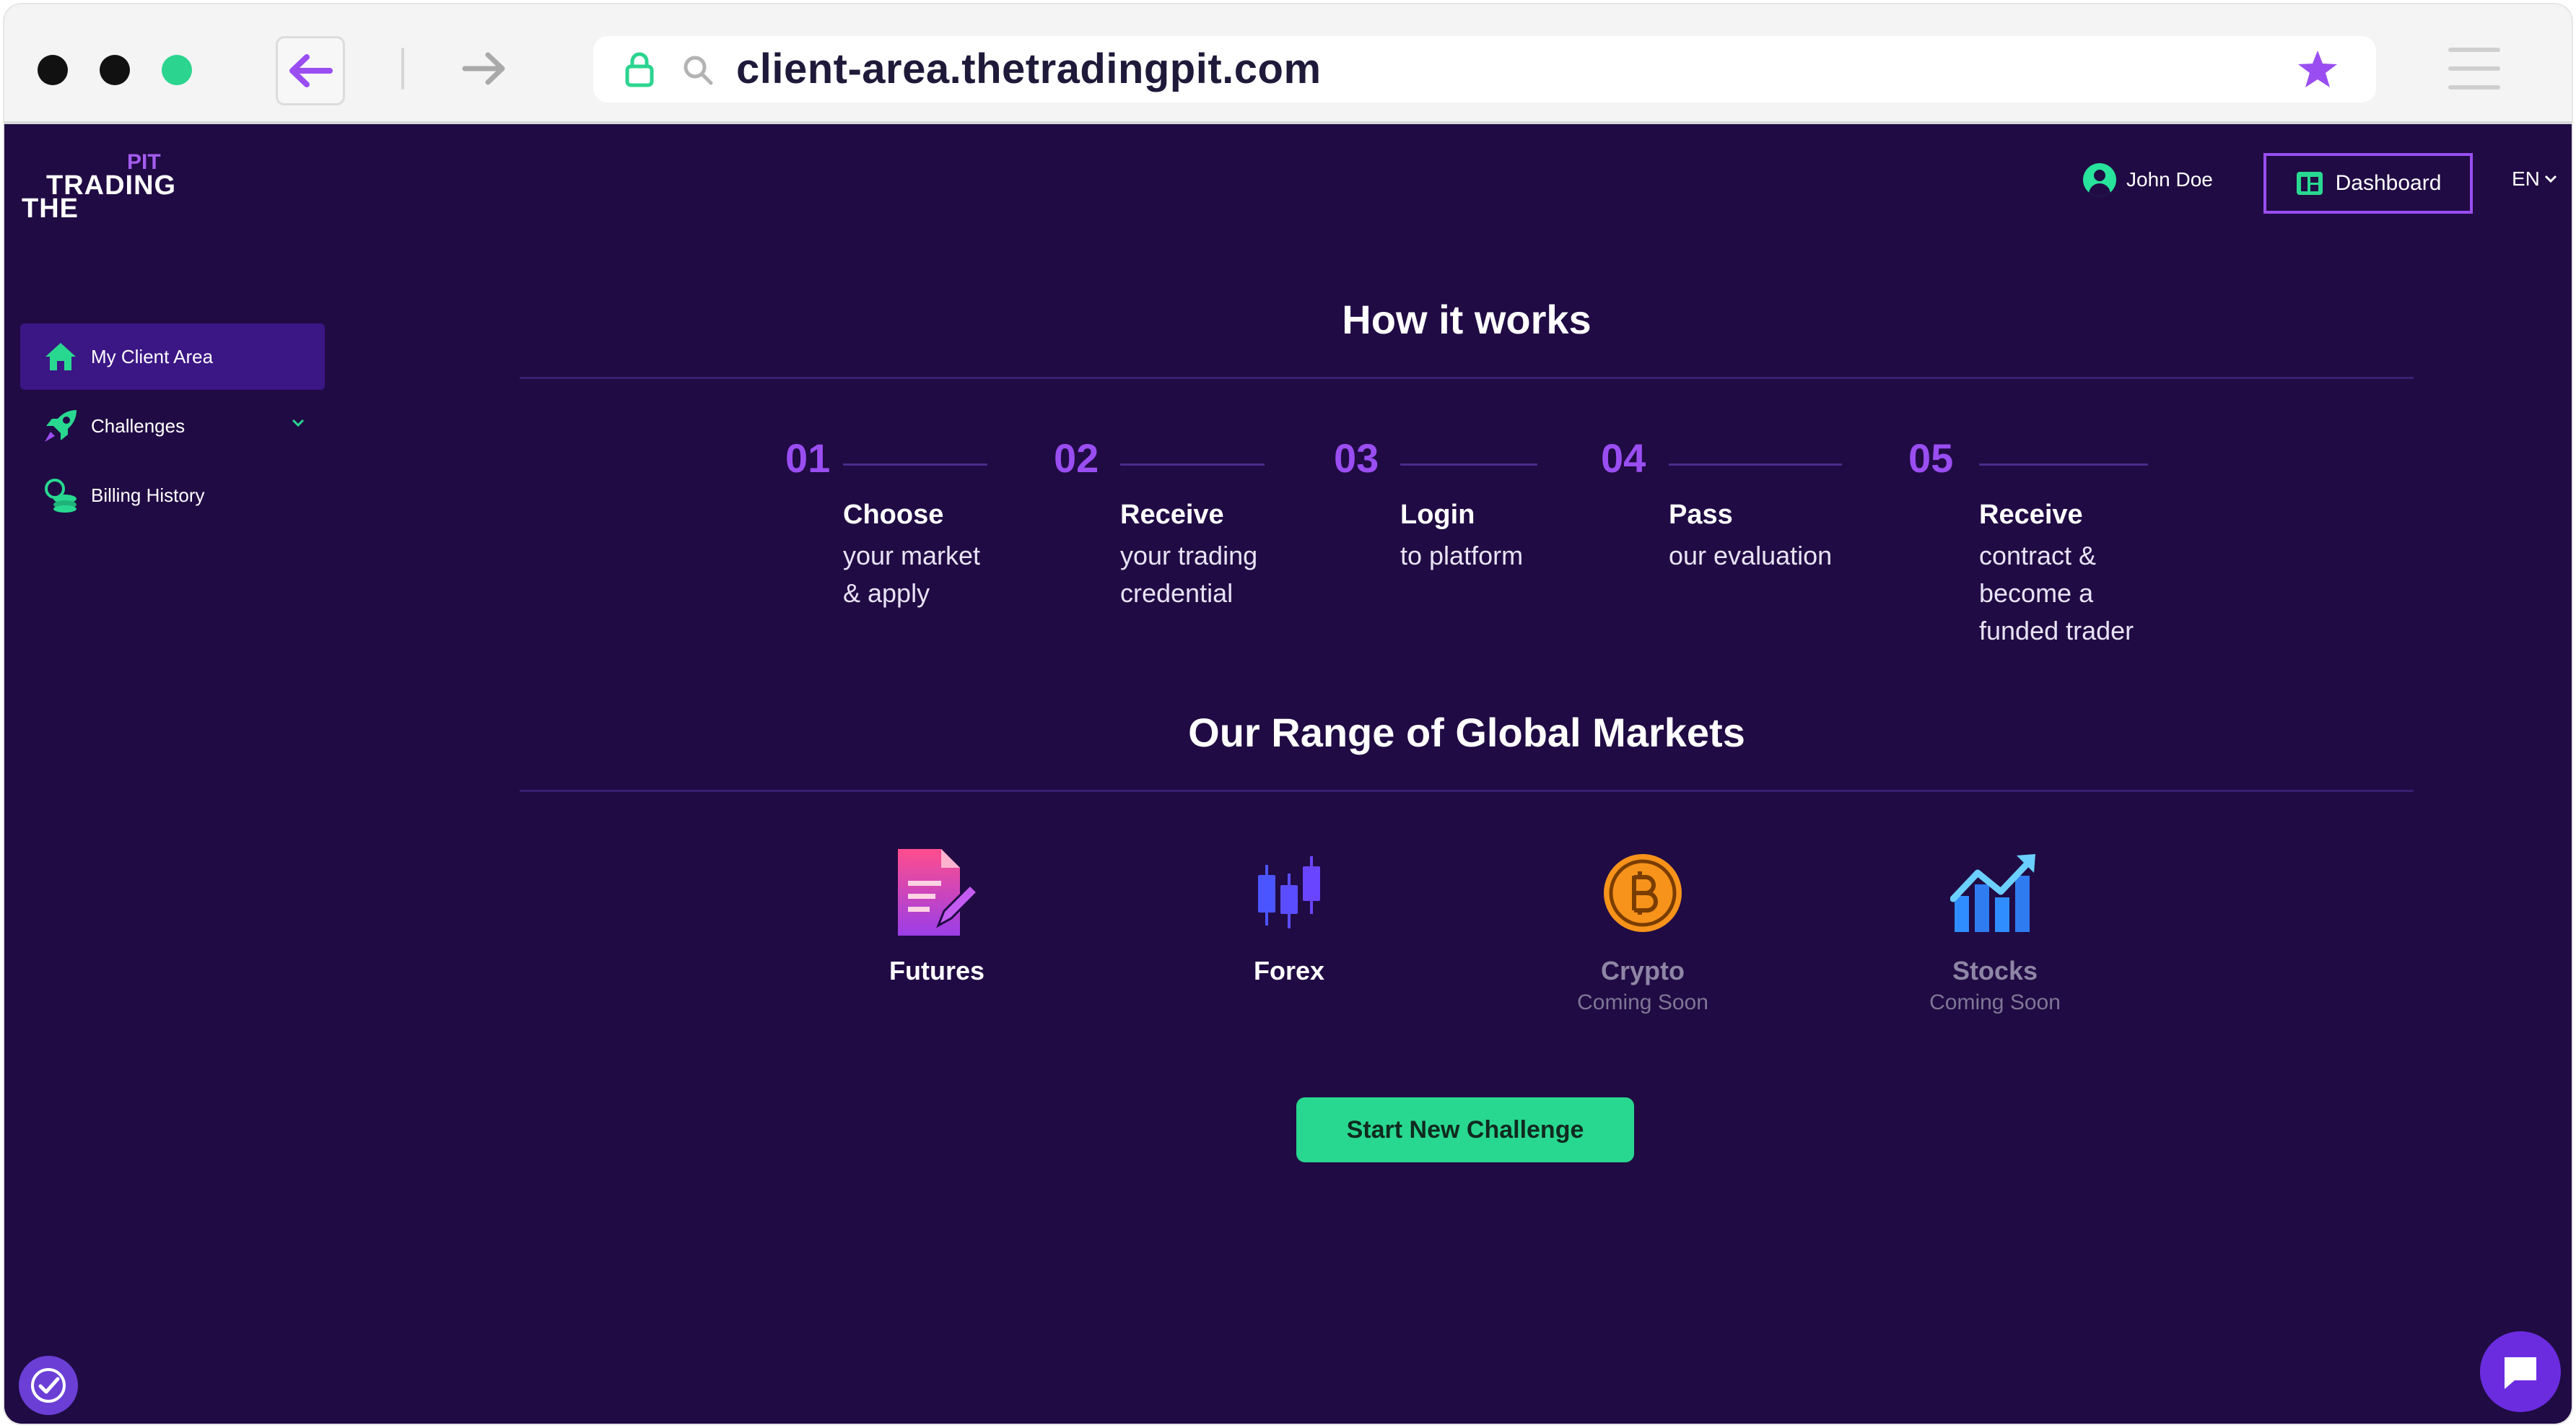  I want to click on how-it-works-divider, so click(1467, 378).